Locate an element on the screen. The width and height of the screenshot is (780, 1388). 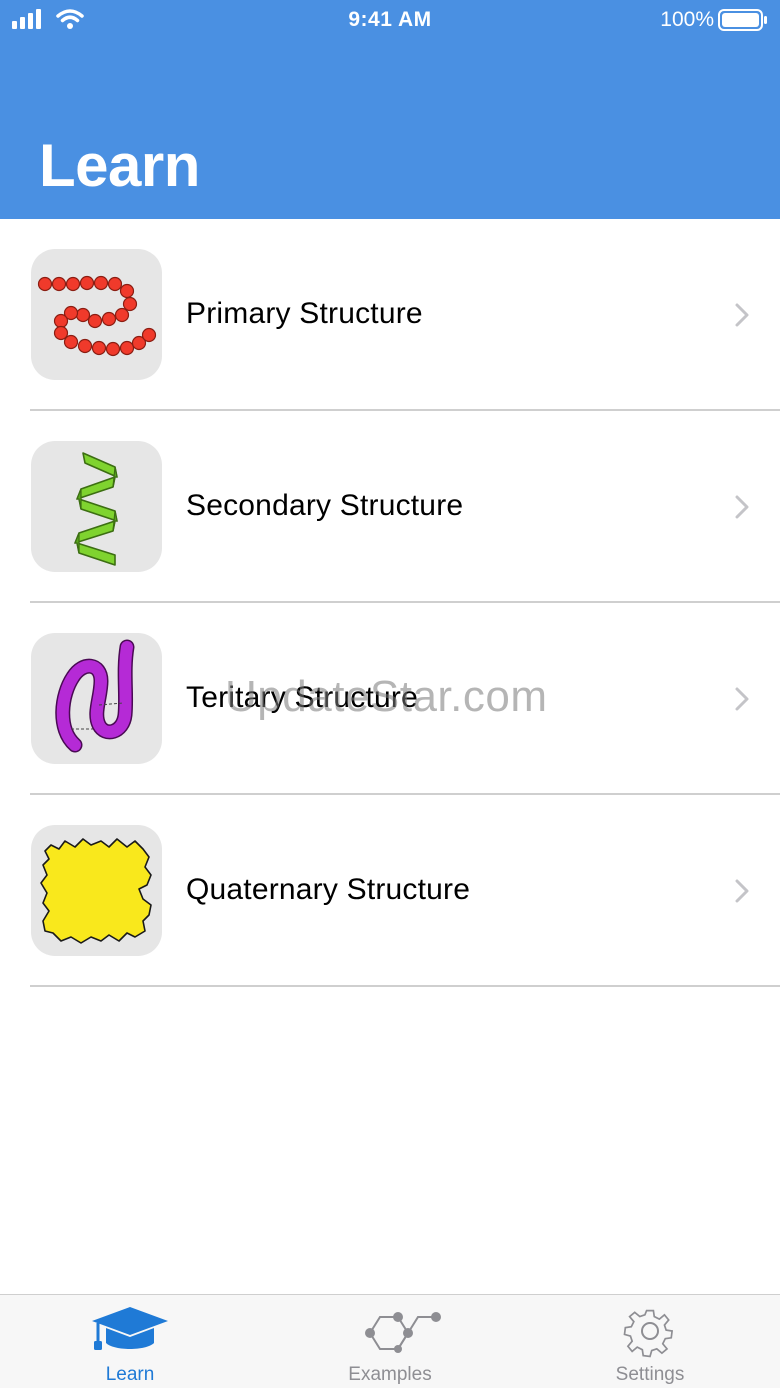
tab-settings: Settings is located at coordinates (650, 1341).